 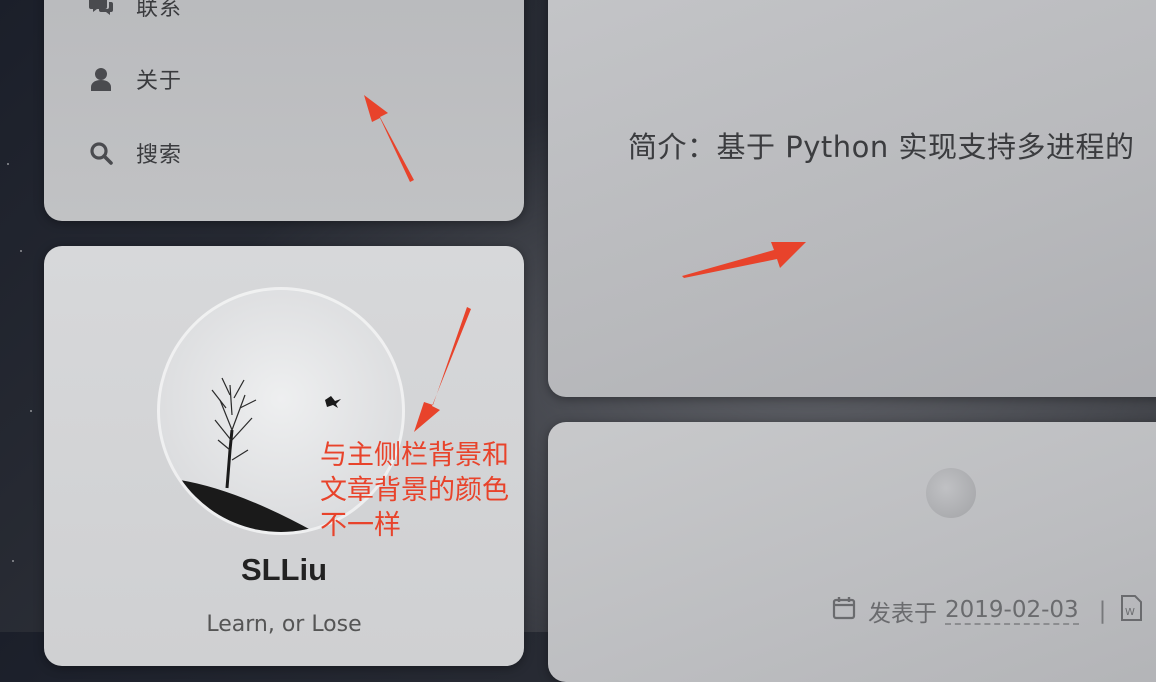 What do you see at coordinates (951, 493) in the screenshot?
I see `moon-decoration` at bounding box center [951, 493].